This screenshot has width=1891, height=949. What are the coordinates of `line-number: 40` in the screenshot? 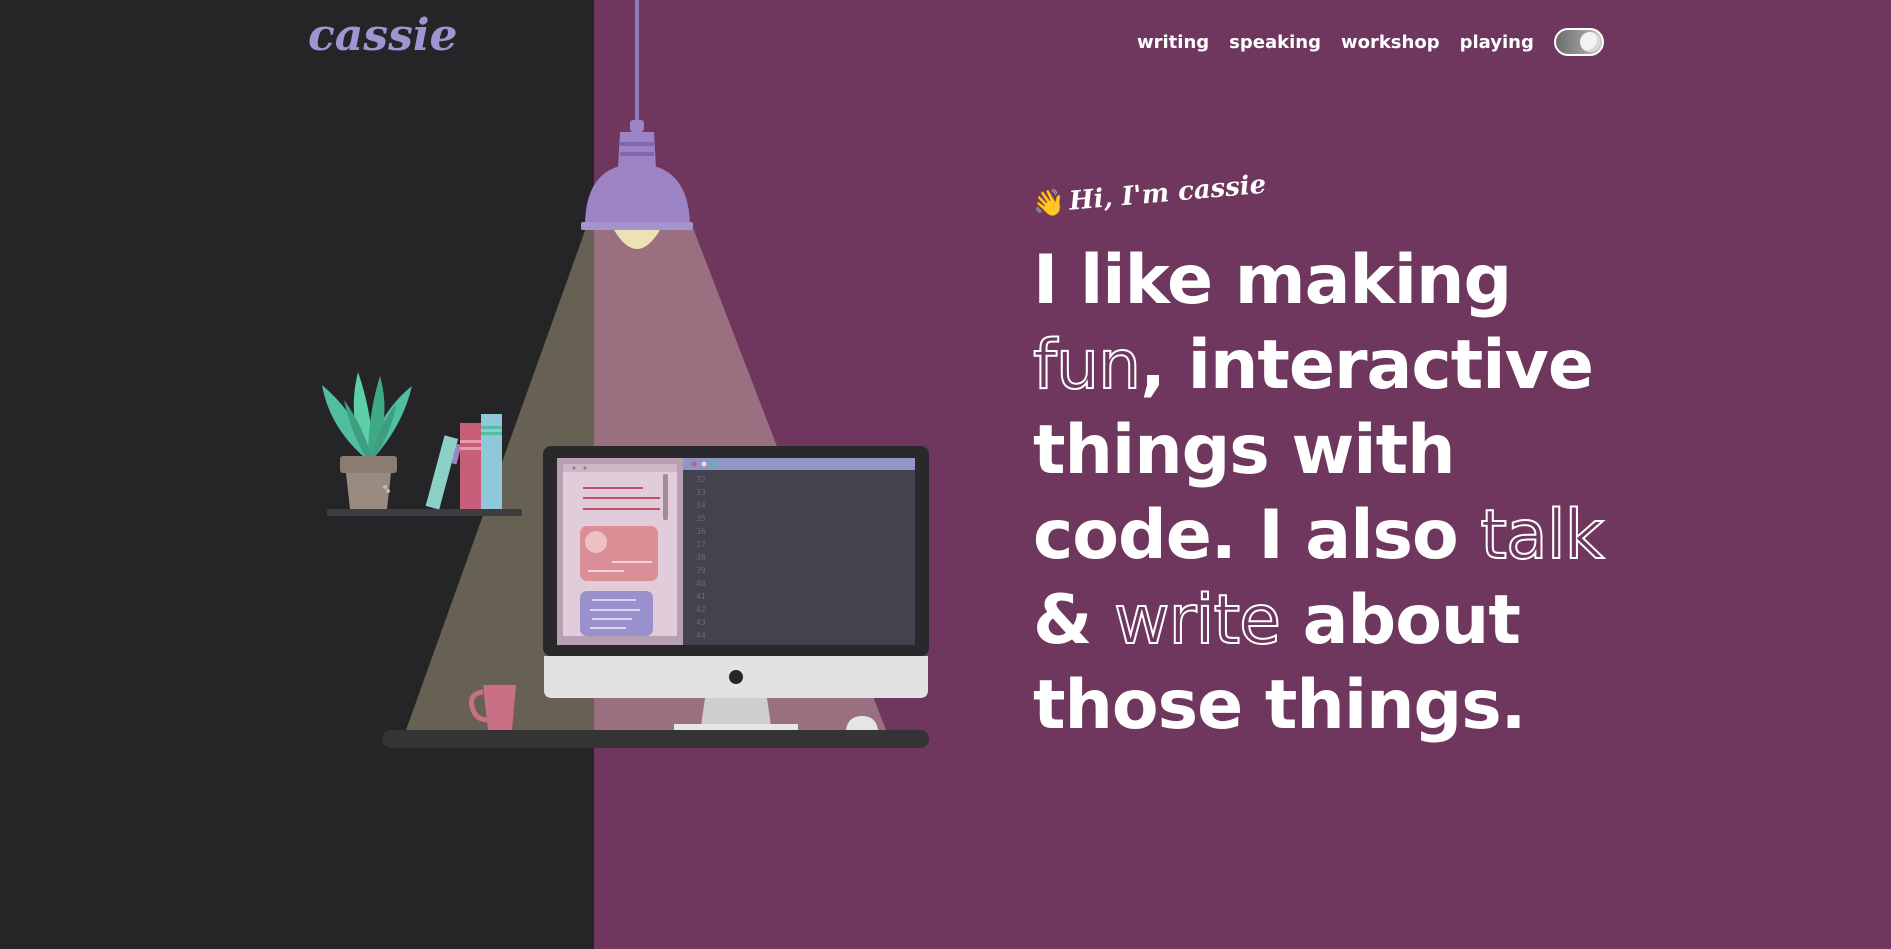 It's located at (701, 583).